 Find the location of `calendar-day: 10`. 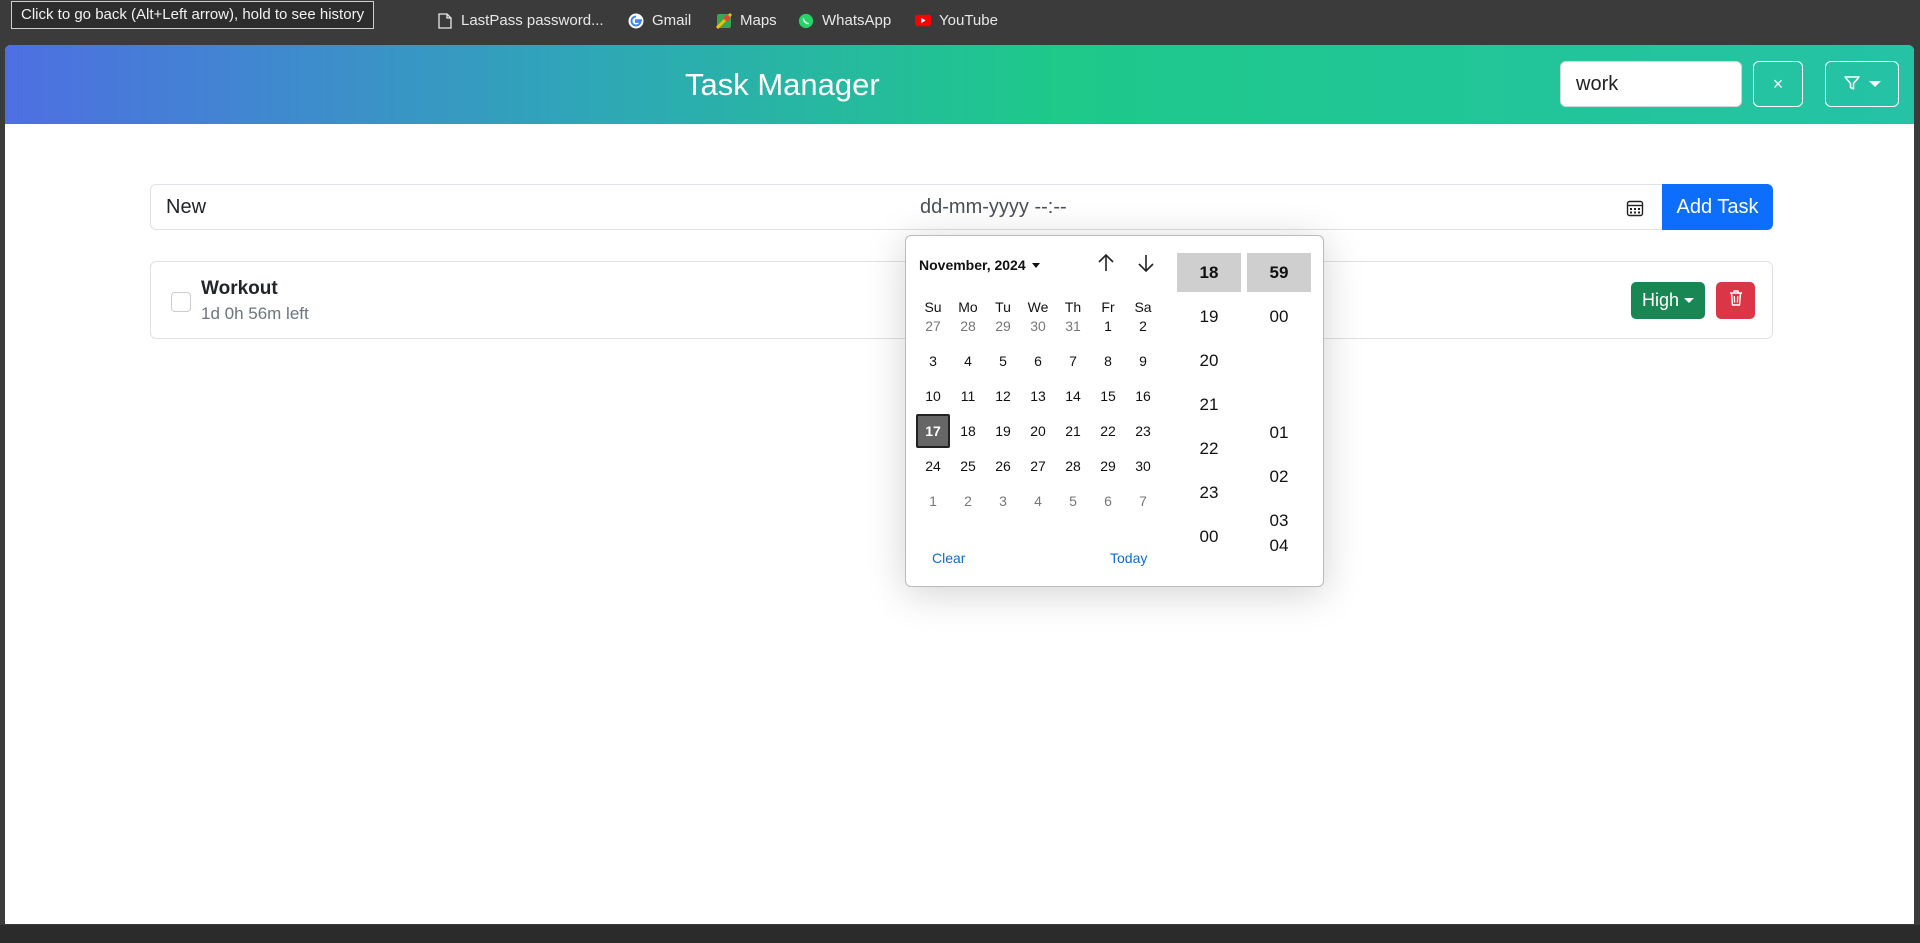

calendar-day: 10 is located at coordinates (933, 396).